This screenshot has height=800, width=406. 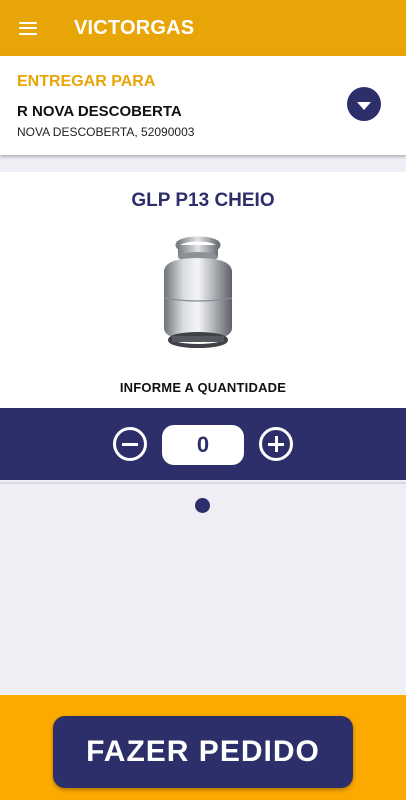 What do you see at coordinates (203, 752) in the screenshot?
I see `place-order-button: FAZER PEDIDO` at bounding box center [203, 752].